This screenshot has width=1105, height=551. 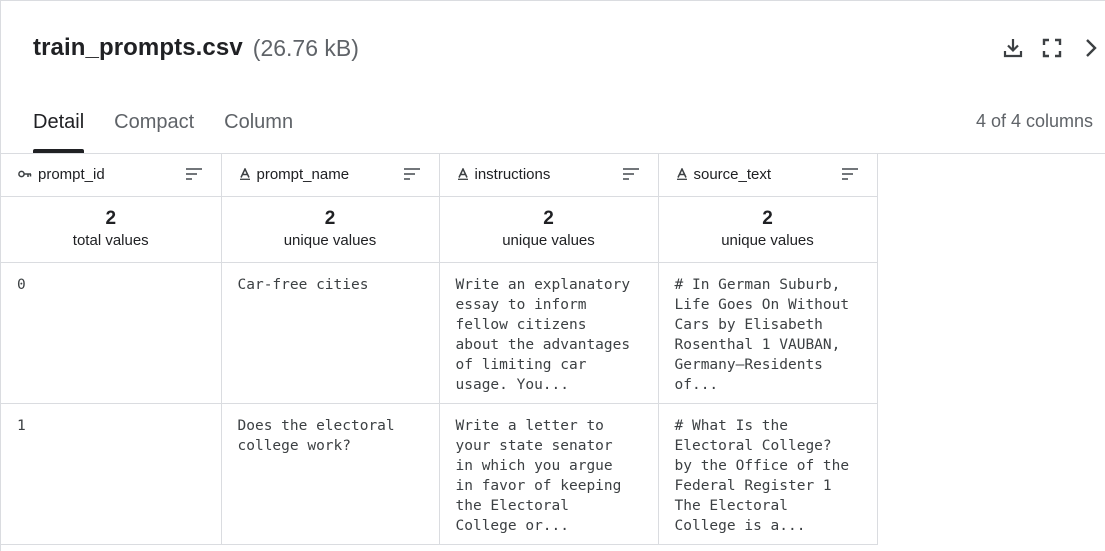 What do you see at coordinates (25, 174) in the screenshot?
I see `key-icon` at bounding box center [25, 174].